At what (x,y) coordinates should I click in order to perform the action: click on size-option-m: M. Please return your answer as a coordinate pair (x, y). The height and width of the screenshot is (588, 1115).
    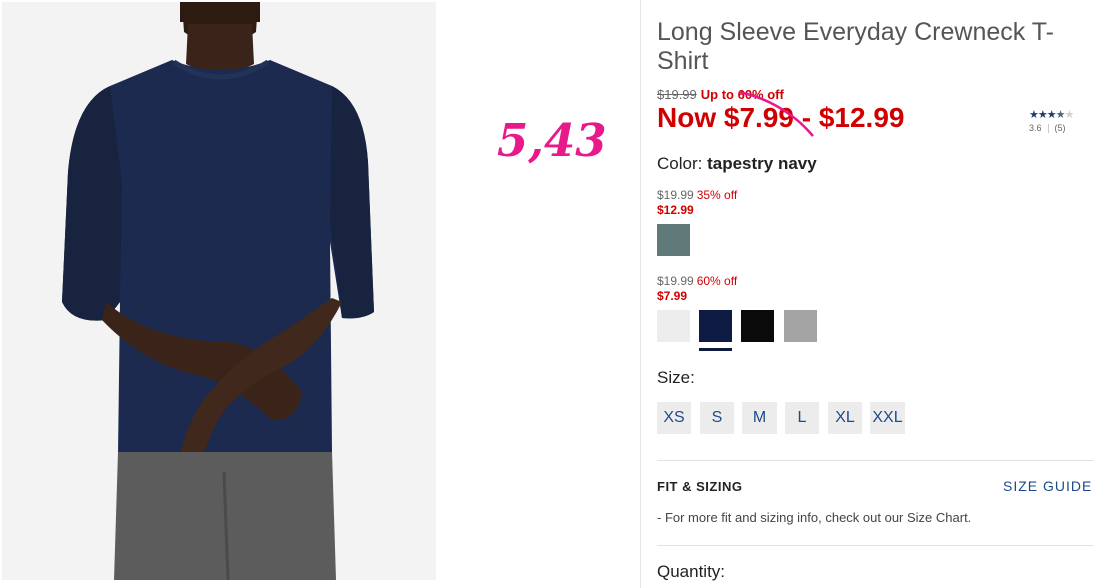
    Looking at the image, I should click on (759, 418).